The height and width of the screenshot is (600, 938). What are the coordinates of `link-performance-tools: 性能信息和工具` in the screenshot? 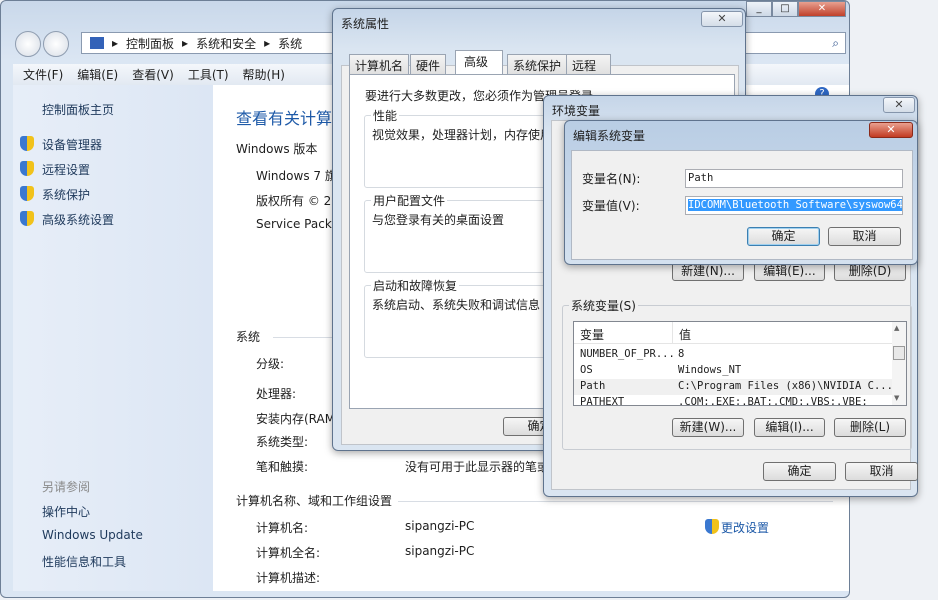 It's located at (84, 561).